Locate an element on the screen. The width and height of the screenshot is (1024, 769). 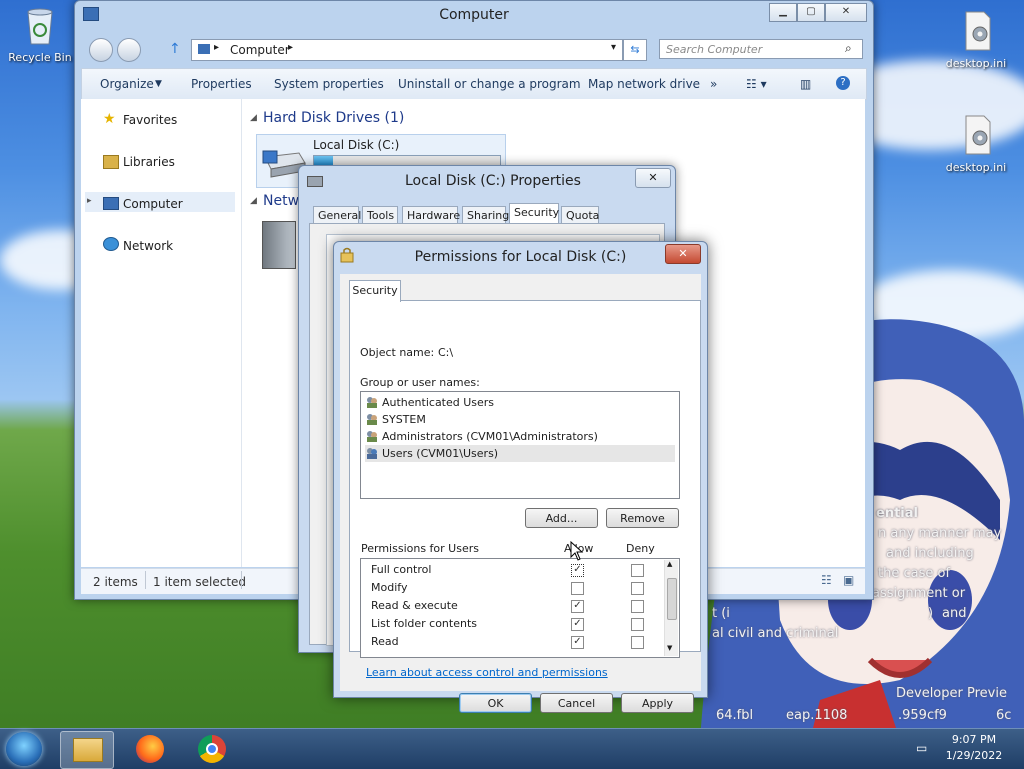
uninstall-program-button: Uninstall or change a program is located at coordinates (489, 84).